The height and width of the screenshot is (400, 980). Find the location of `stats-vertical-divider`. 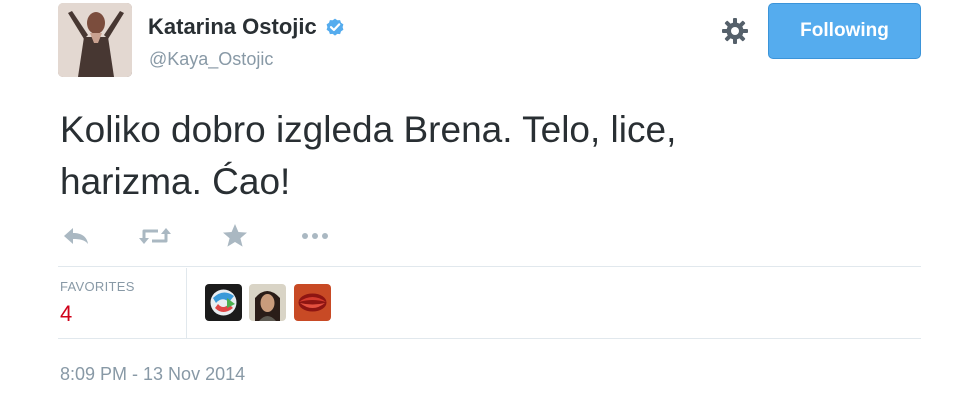

stats-vertical-divider is located at coordinates (186, 303).